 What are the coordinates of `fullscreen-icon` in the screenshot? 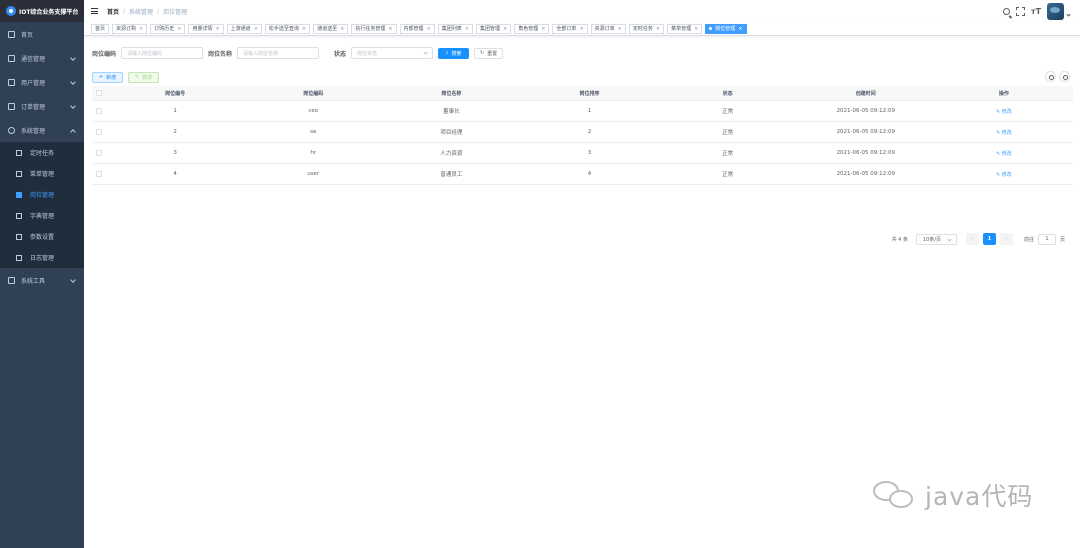 It's located at (1020, 11).